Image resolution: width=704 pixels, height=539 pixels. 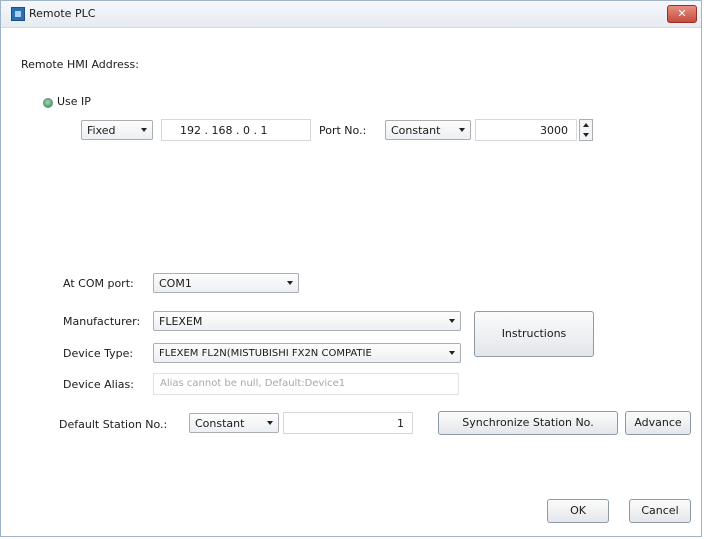 What do you see at coordinates (224, 130) in the screenshot?
I see `ip-address-value: 192 . 168 . 0 . 1` at bounding box center [224, 130].